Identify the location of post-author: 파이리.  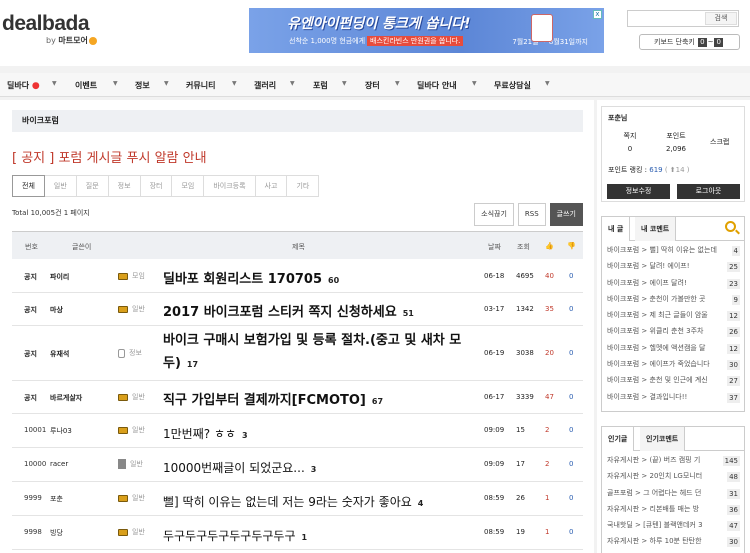
(59, 277).